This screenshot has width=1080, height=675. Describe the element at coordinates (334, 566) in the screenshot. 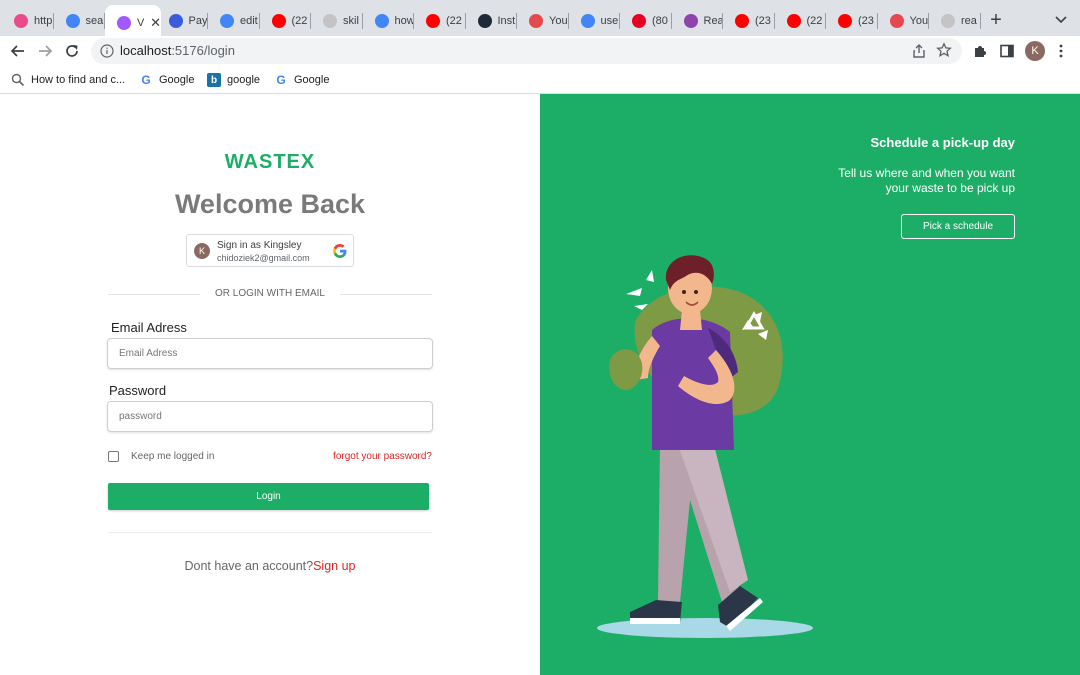

I see `sign-up-link: Sign up` at that location.